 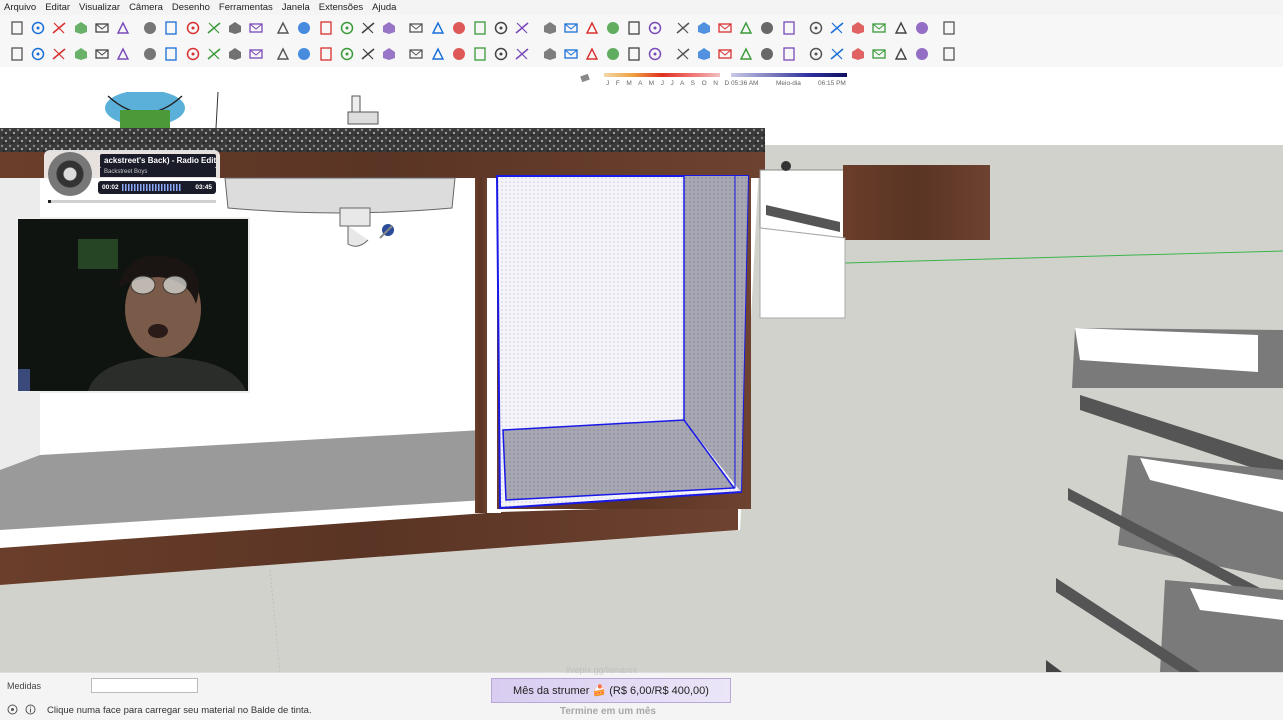 What do you see at coordinates (901, 54) in the screenshot?
I see `curve-icon` at bounding box center [901, 54].